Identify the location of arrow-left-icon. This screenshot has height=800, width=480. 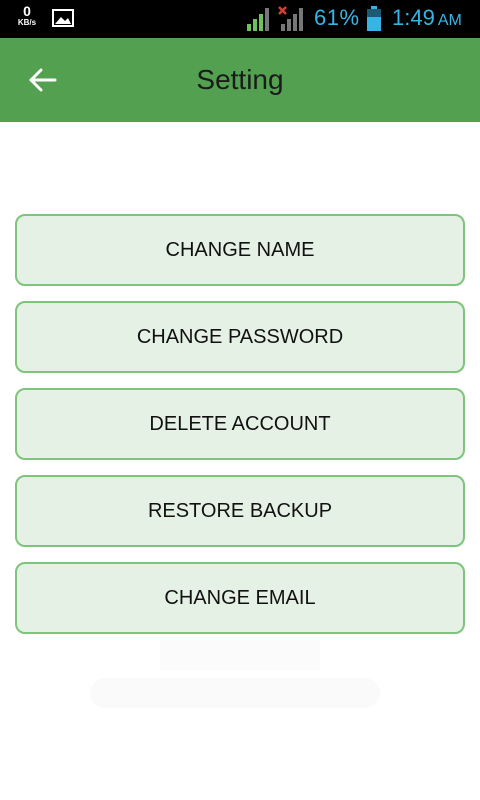
(43, 80).